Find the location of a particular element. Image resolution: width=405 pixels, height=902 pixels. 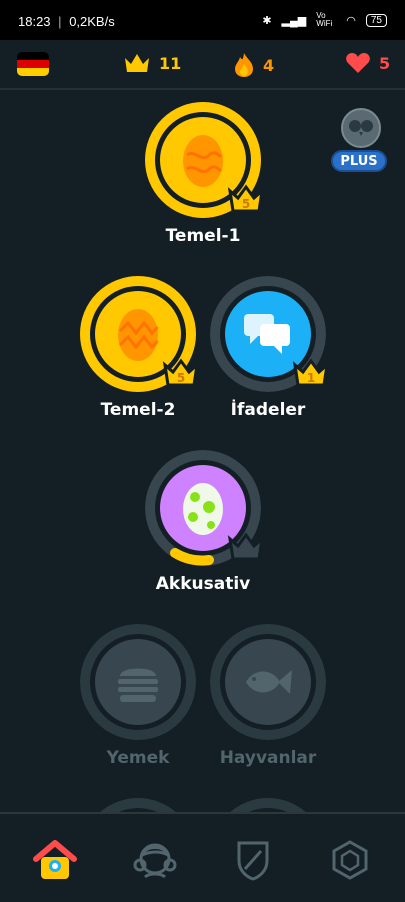

fish-icon is located at coordinates (269, 682).